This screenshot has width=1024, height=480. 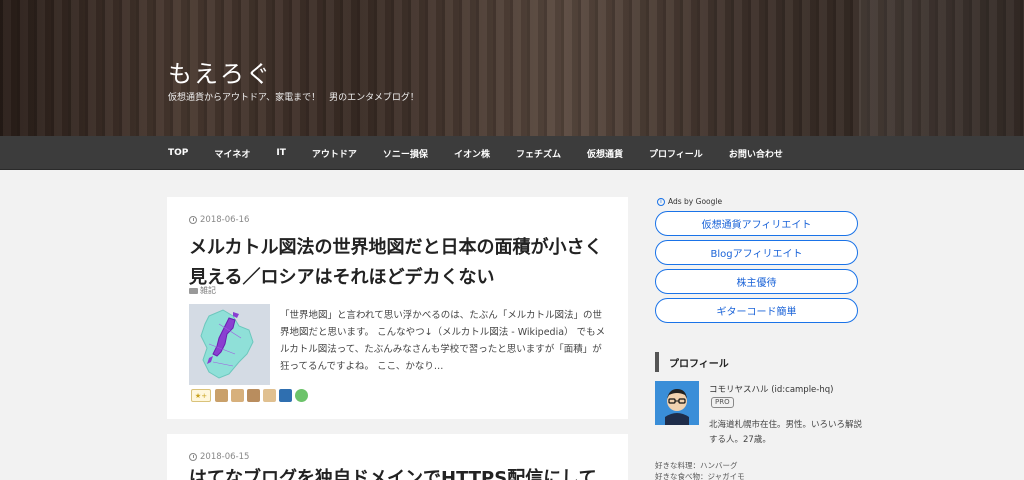 What do you see at coordinates (756, 252) in the screenshot?
I see `ad-link-button: Blogアフィリエイト` at bounding box center [756, 252].